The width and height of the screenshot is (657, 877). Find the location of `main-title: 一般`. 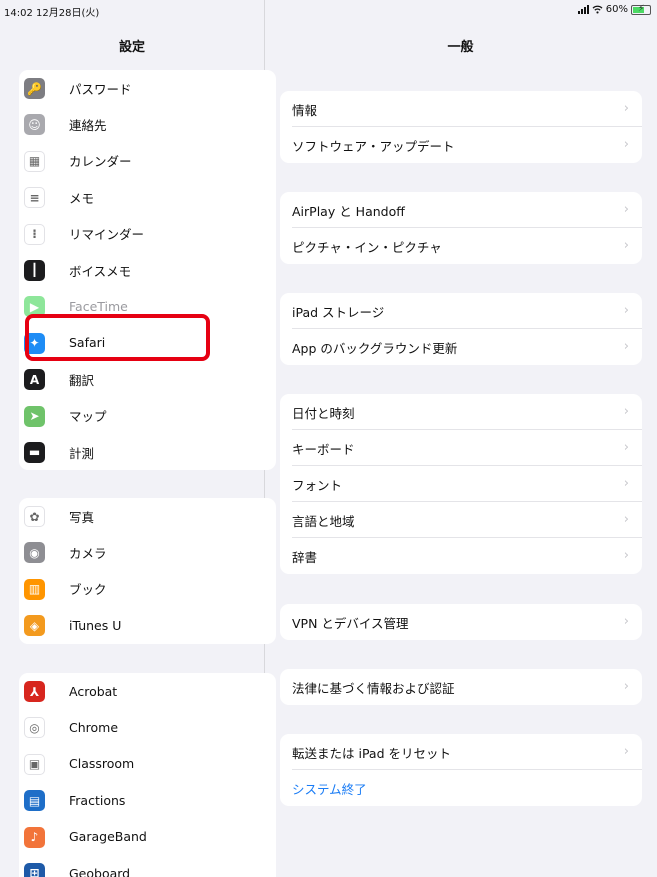

main-title: 一般 is located at coordinates (460, 47).